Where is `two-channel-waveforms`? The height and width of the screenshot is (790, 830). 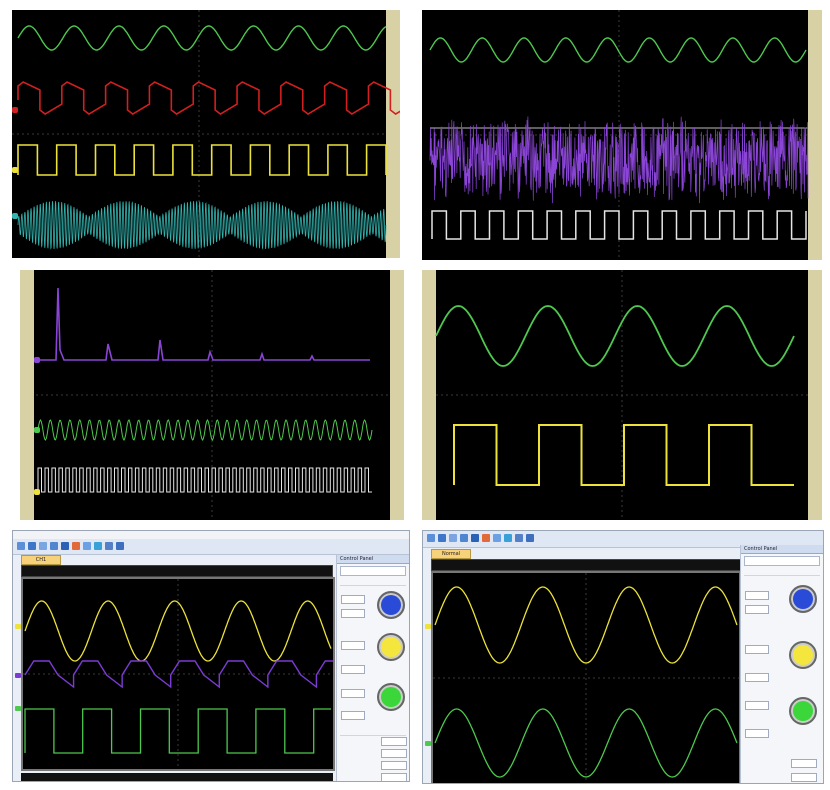 two-channel-waveforms is located at coordinates (621, 395).